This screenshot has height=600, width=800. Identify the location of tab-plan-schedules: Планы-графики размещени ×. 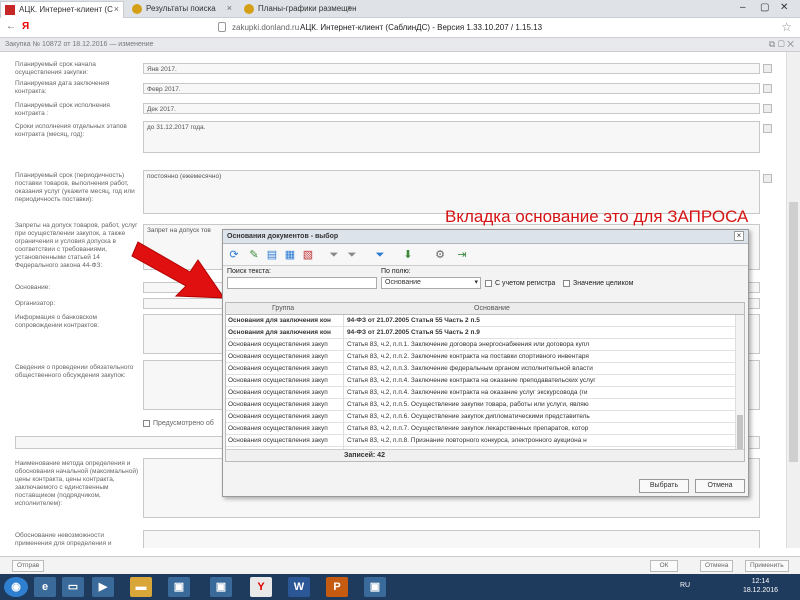
(298, 9).